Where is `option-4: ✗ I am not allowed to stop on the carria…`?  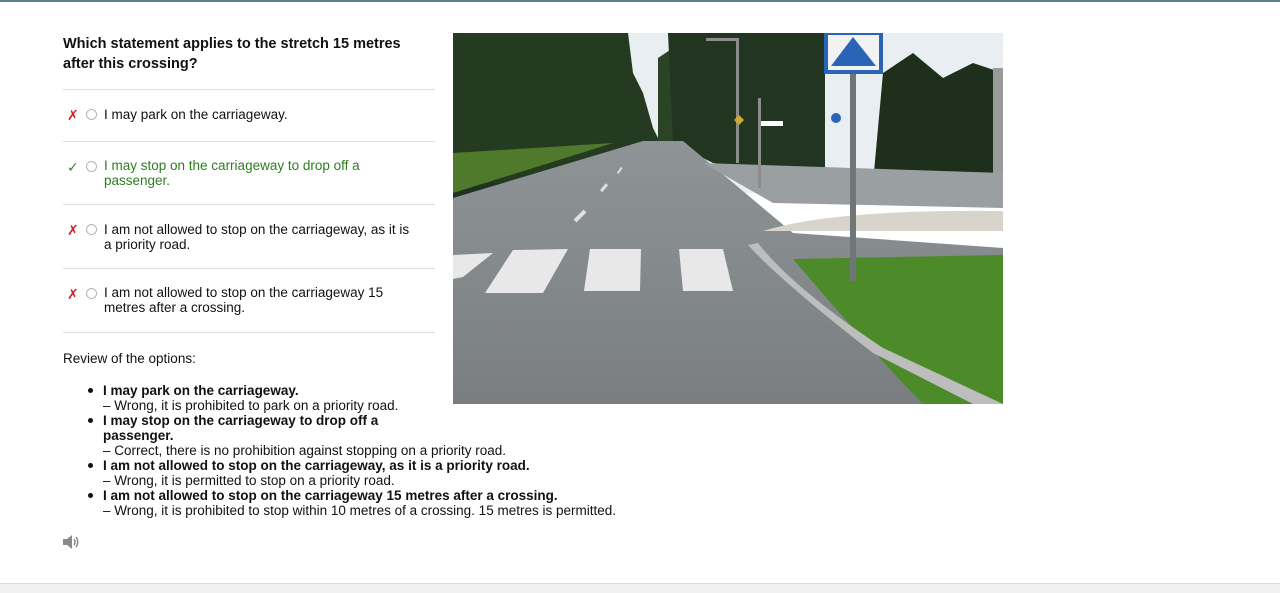 option-4: ✗ I am not allowed to stop on the carria… is located at coordinates (249, 300).